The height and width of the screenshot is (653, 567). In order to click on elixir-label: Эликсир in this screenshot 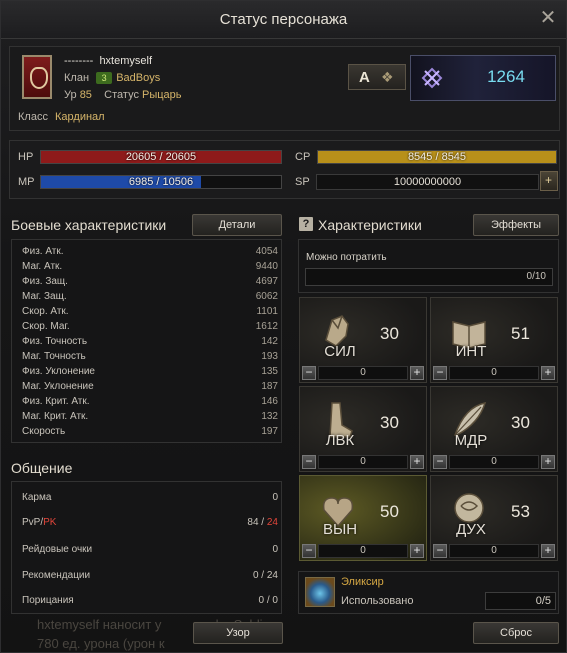, I will do `click(362, 582)`.